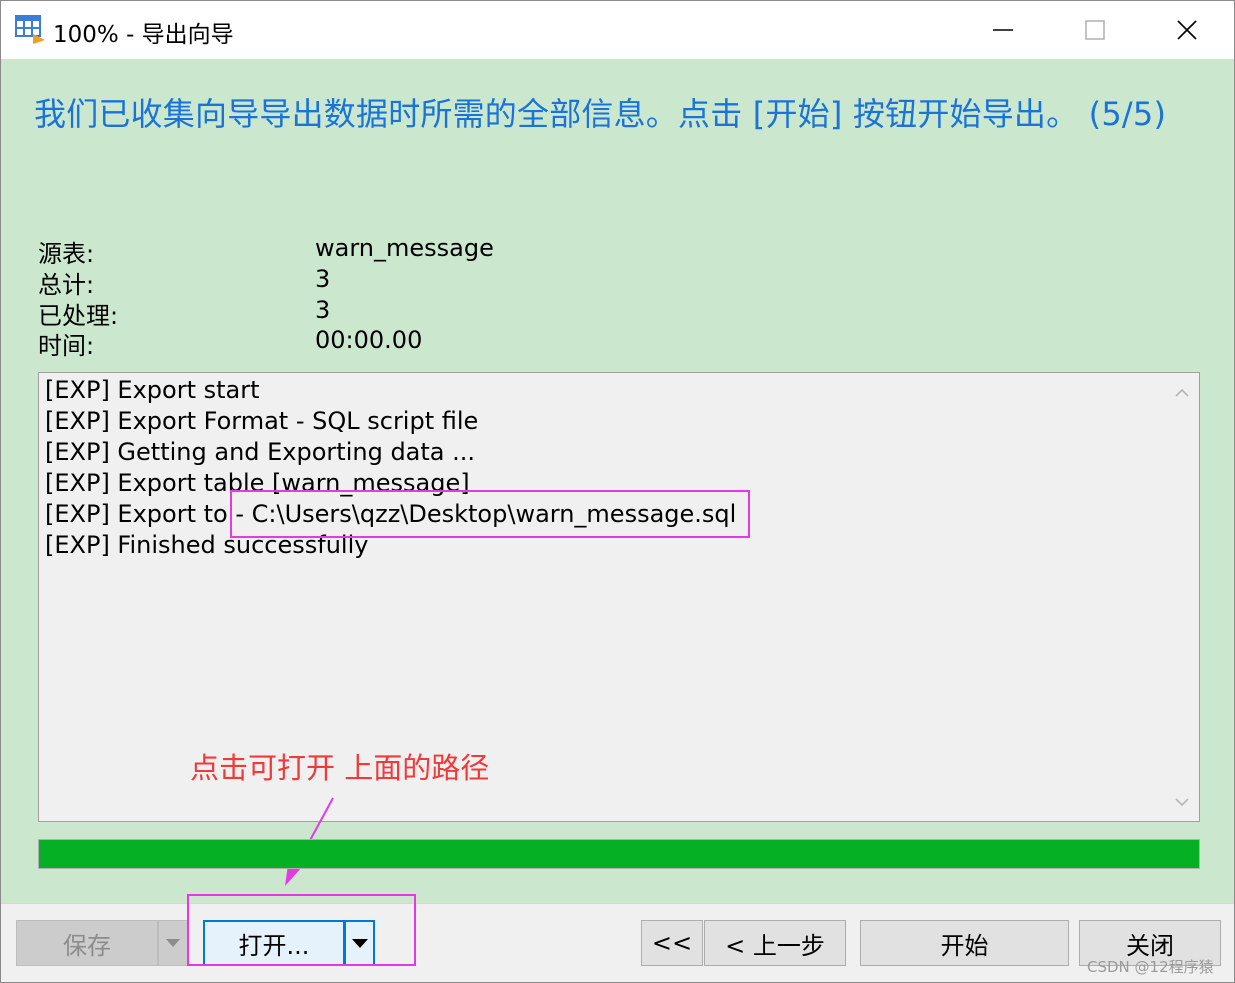 Image resolution: width=1235 pixels, height=983 pixels. I want to click on first-step-button: <<, so click(672, 943).